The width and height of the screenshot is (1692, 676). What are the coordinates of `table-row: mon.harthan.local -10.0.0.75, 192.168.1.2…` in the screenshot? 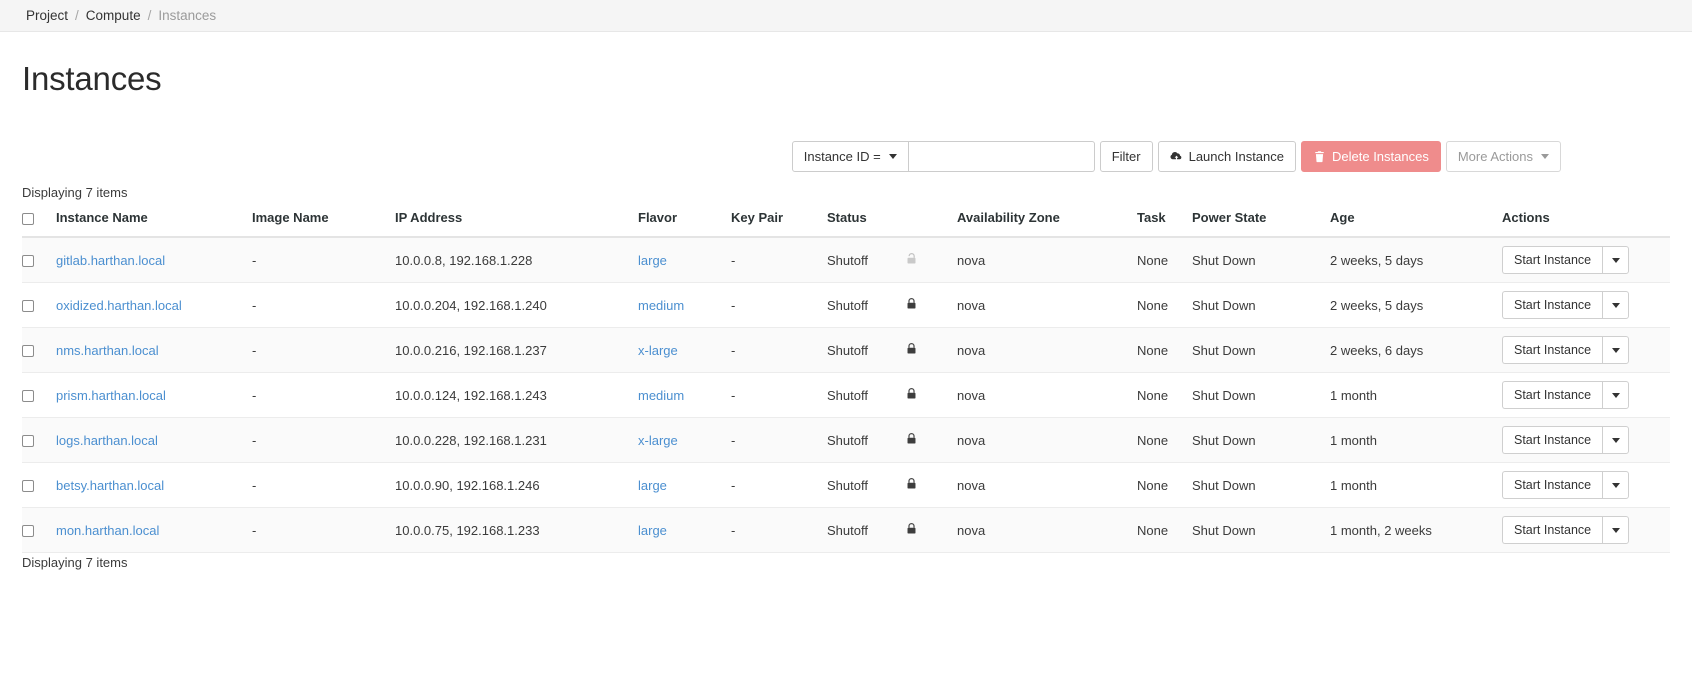 It's located at (846, 530).